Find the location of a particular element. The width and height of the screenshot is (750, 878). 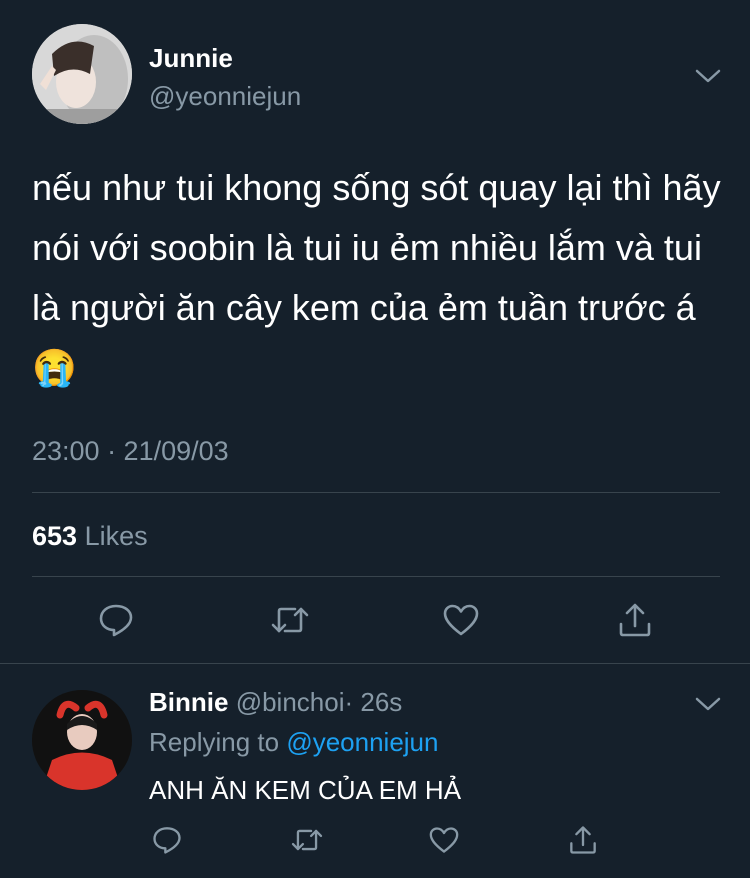

reply-reply-button is located at coordinates (167, 840).